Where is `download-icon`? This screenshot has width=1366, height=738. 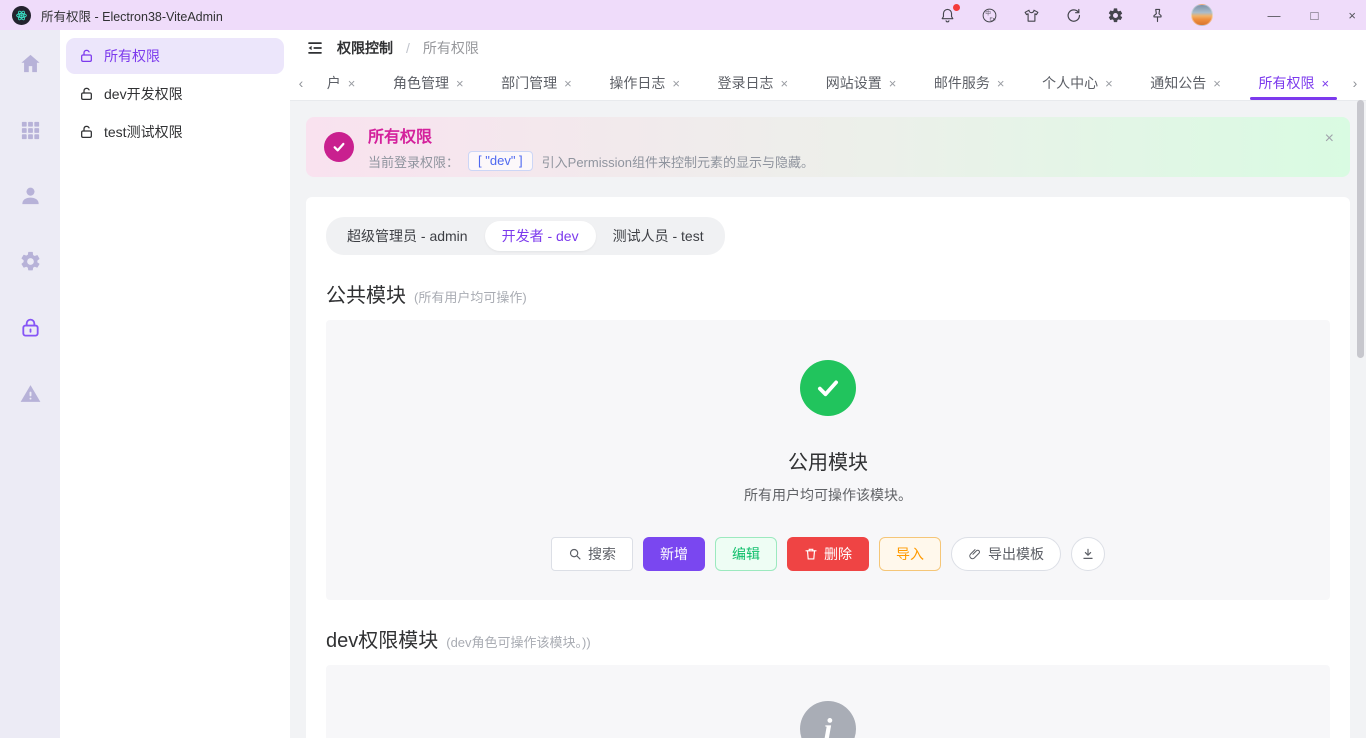 download-icon is located at coordinates (1088, 553).